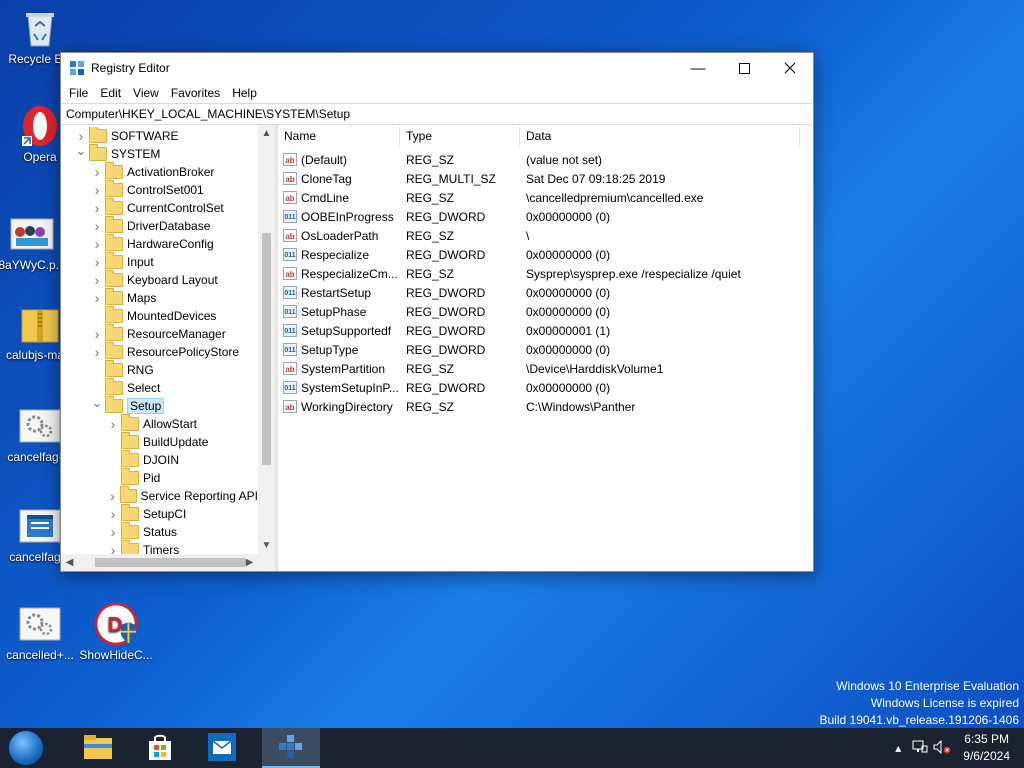 This screenshot has height=768, width=1024. I want to click on tree-node-label: Select, so click(144, 388).